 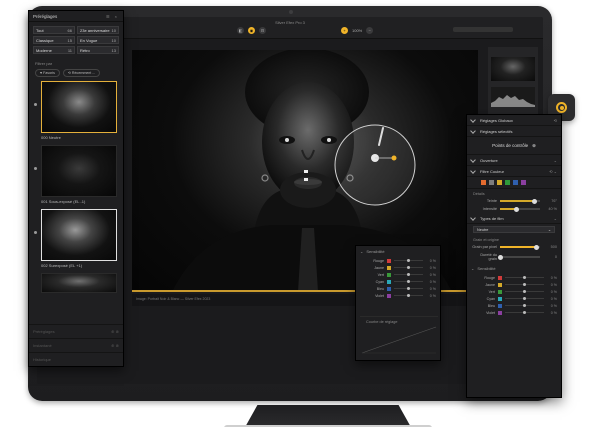 I want to click on split-view-button: ◧, so click(x=240, y=30).